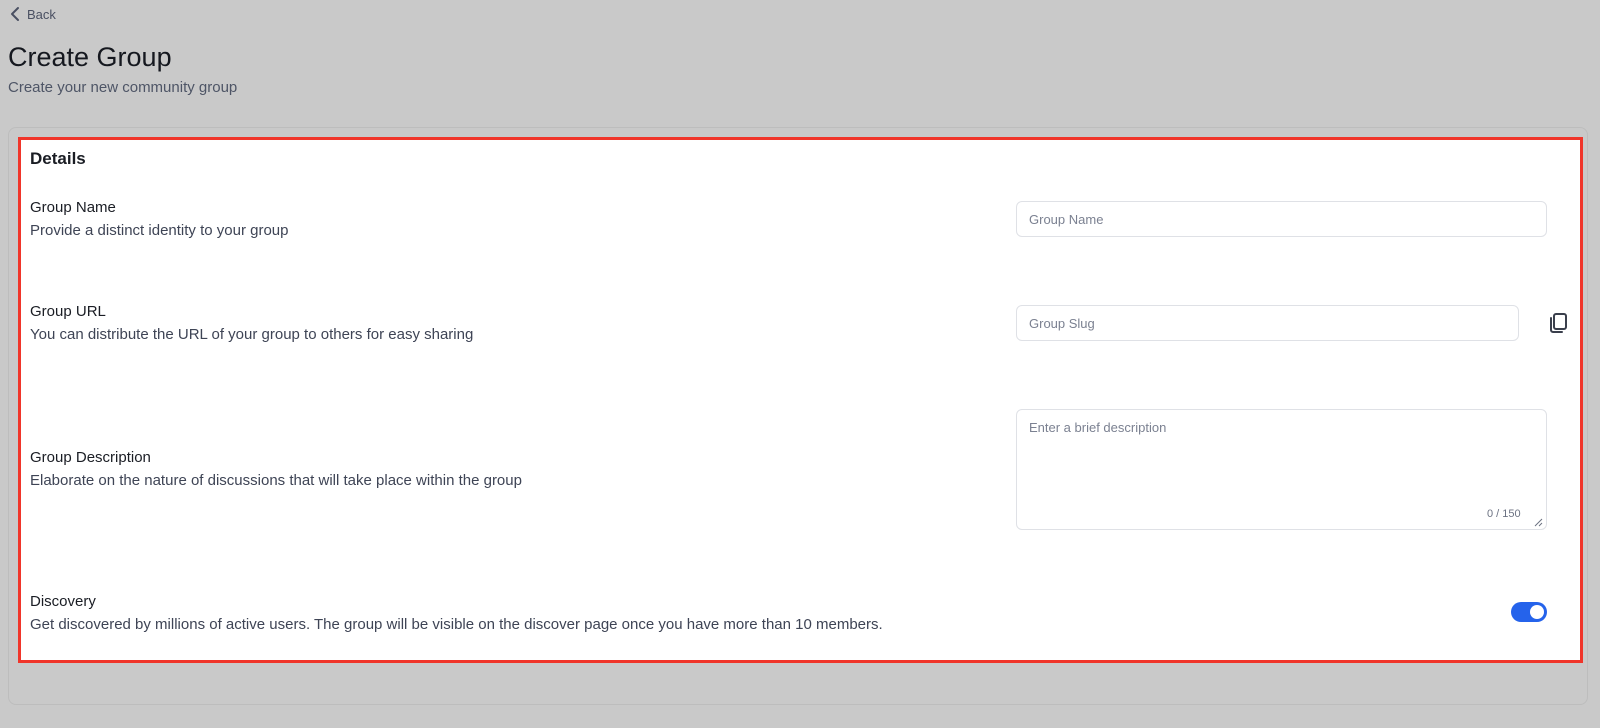 Image resolution: width=1600 pixels, height=728 pixels. Describe the element at coordinates (1504, 514) in the screenshot. I see `character-counter: 0 / 150` at that location.